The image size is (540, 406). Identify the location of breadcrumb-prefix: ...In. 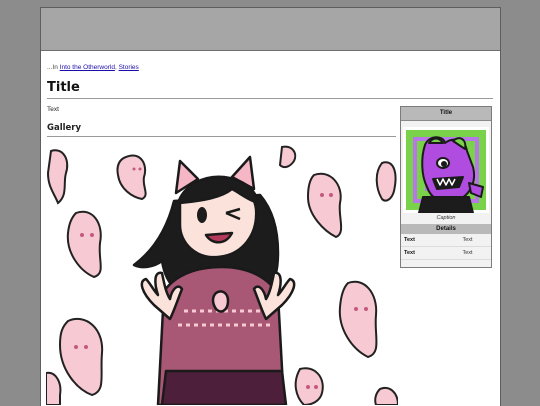
(52, 67).